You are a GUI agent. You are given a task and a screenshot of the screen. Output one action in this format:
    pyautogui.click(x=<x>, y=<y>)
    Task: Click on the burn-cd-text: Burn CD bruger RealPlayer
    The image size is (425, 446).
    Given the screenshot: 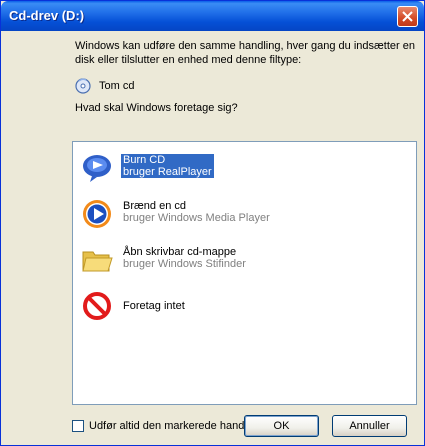 What is the action you would take?
    pyautogui.click(x=167, y=166)
    